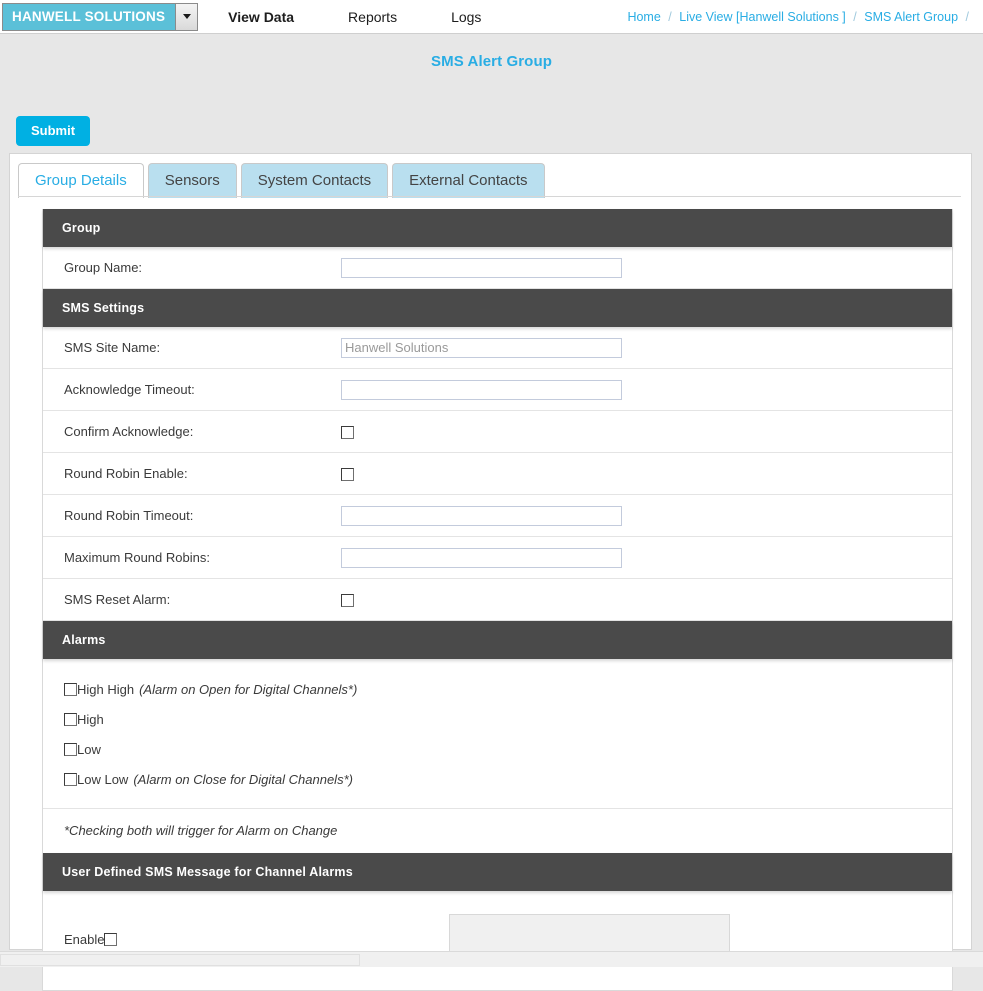 The height and width of the screenshot is (991, 983). Describe the element at coordinates (106, 689) in the screenshot. I see `alarm-label-high-high: High High` at that location.